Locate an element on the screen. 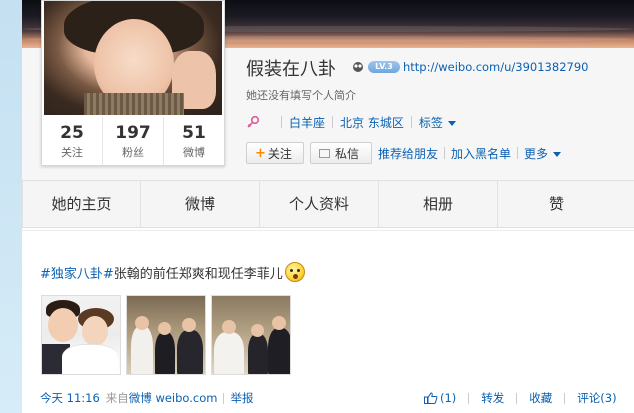 Image resolution: width=634 pixels, height=413 pixels. hashtag-link: #独家八卦# is located at coordinates (77, 272).